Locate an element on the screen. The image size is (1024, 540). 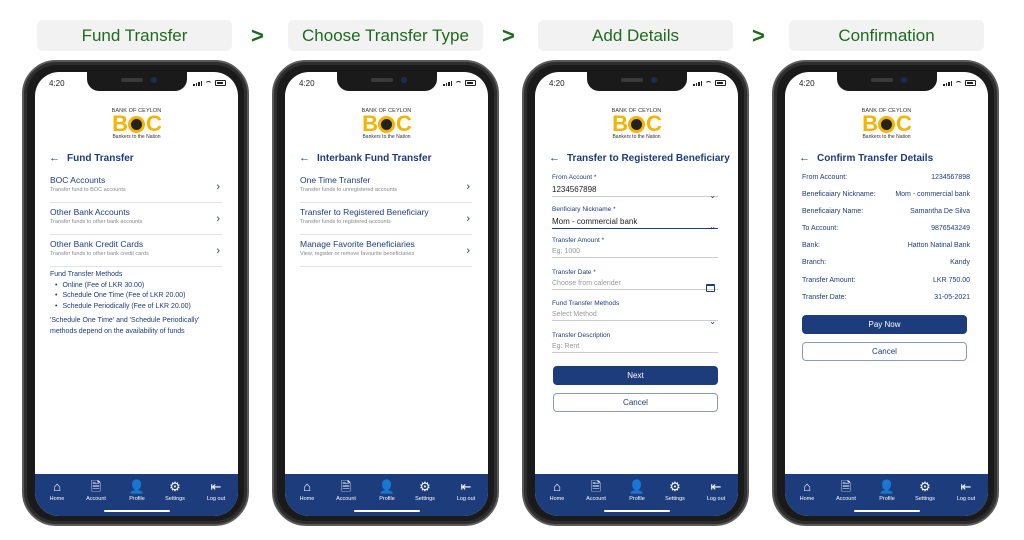
transfer-date-field: Transfer Date * Choose from calender is located at coordinates (635, 283).